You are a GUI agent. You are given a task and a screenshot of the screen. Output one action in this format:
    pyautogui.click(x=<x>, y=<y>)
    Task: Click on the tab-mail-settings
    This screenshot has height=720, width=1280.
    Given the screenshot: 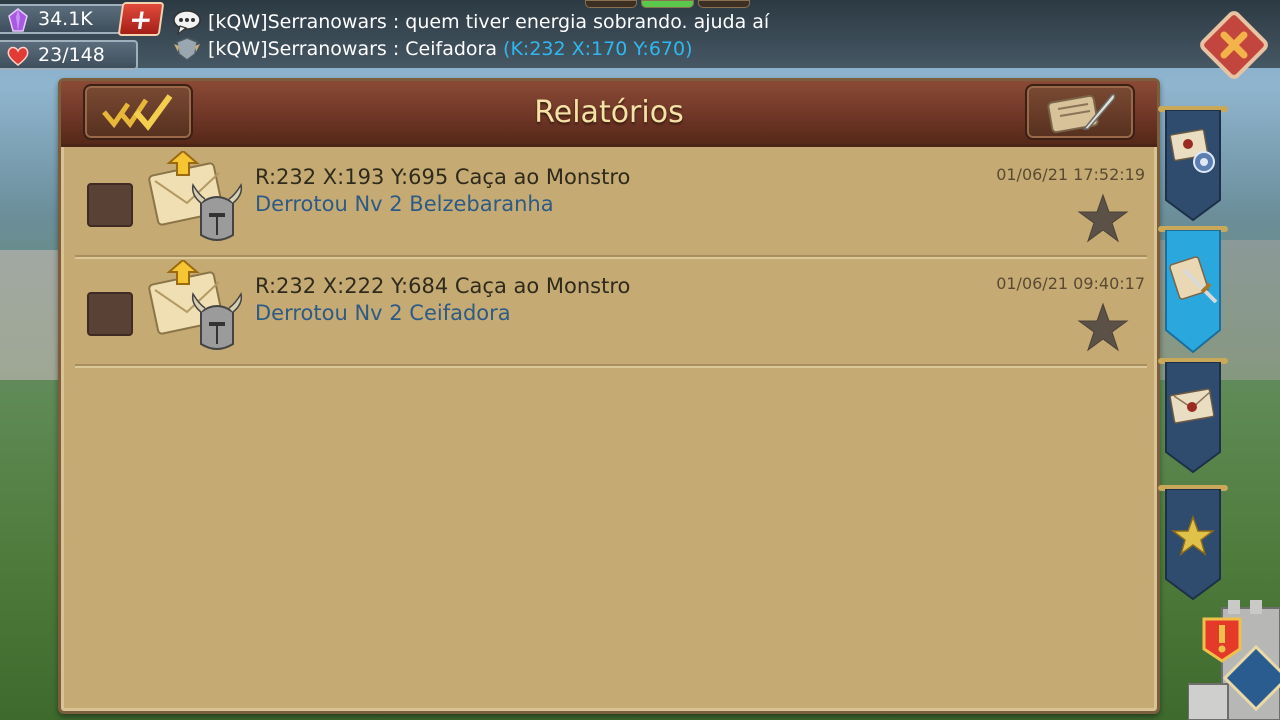 What is the action you would take?
    pyautogui.click(x=1193, y=165)
    